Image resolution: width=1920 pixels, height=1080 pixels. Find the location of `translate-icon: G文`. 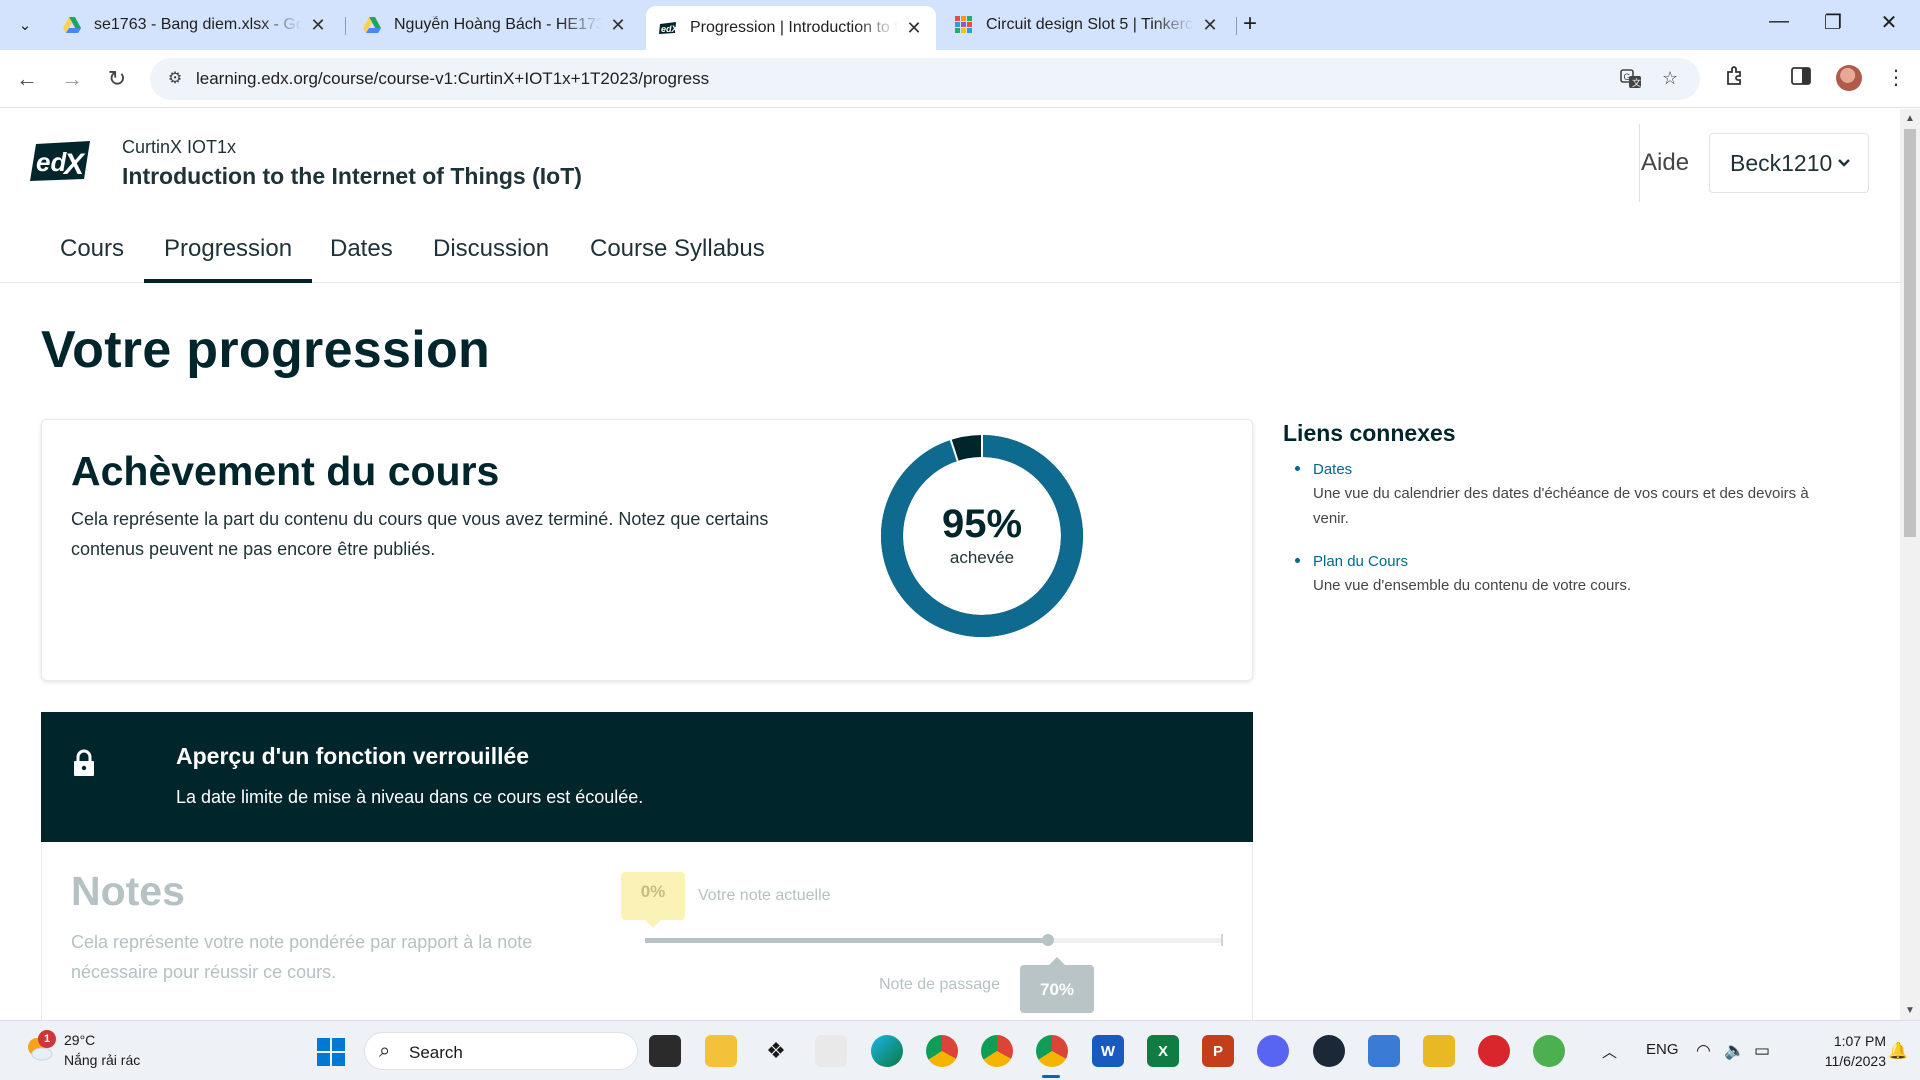

translate-icon: G文 is located at coordinates (1631, 81).